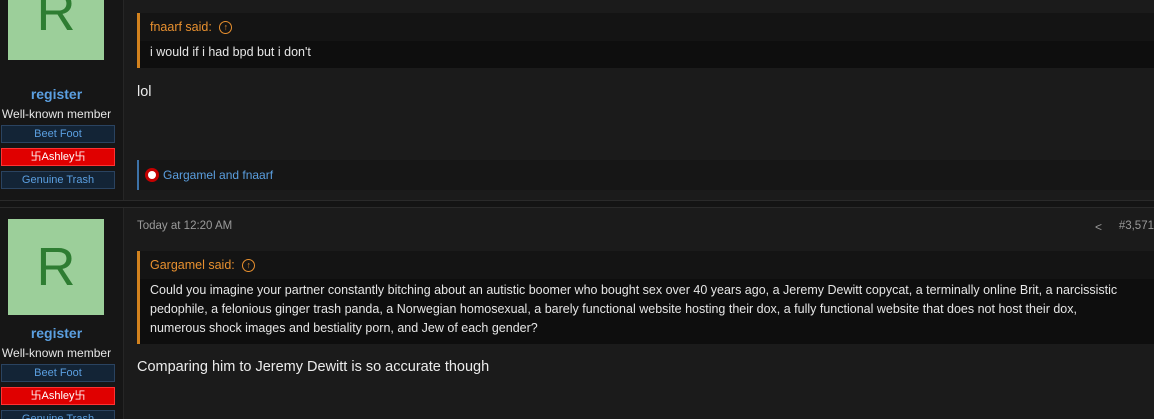 The width and height of the screenshot is (1154, 419). Describe the element at coordinates (218, 175) in the screenshot. I see `reaction-users: Gargamel and fnaarf` at that location.